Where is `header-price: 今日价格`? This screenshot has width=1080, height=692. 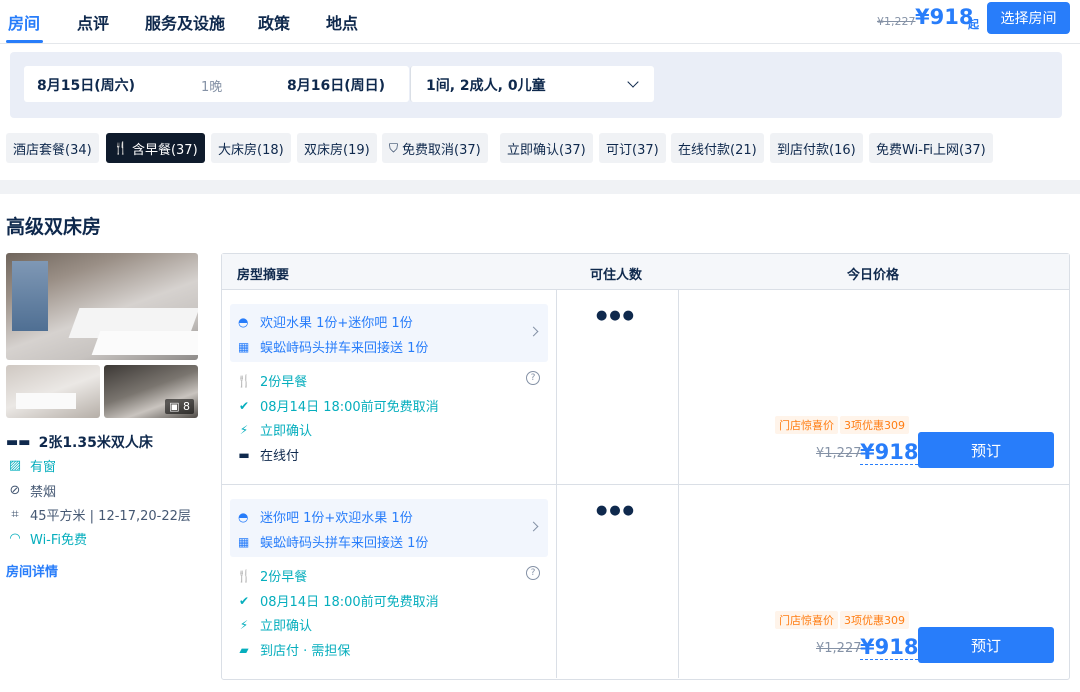 header-price: 今日价格 is located at coordinates (873, 275).